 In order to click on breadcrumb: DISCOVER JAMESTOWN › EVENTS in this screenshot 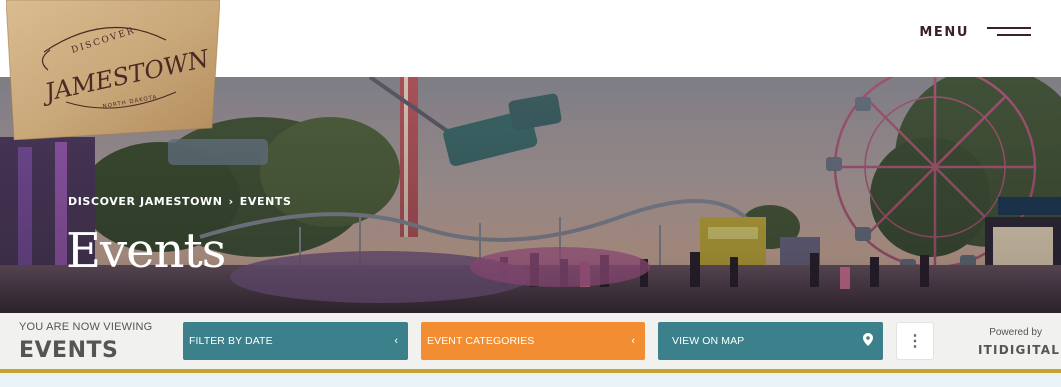, I will do `click(180, 201)`.